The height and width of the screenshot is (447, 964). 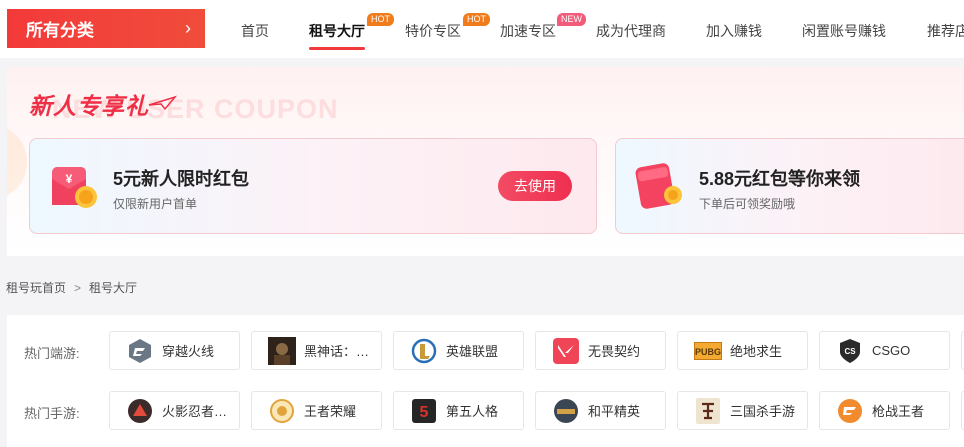 I want to click on nav-item-rental-hall: 租号大厅, so click(x=337, y=35).